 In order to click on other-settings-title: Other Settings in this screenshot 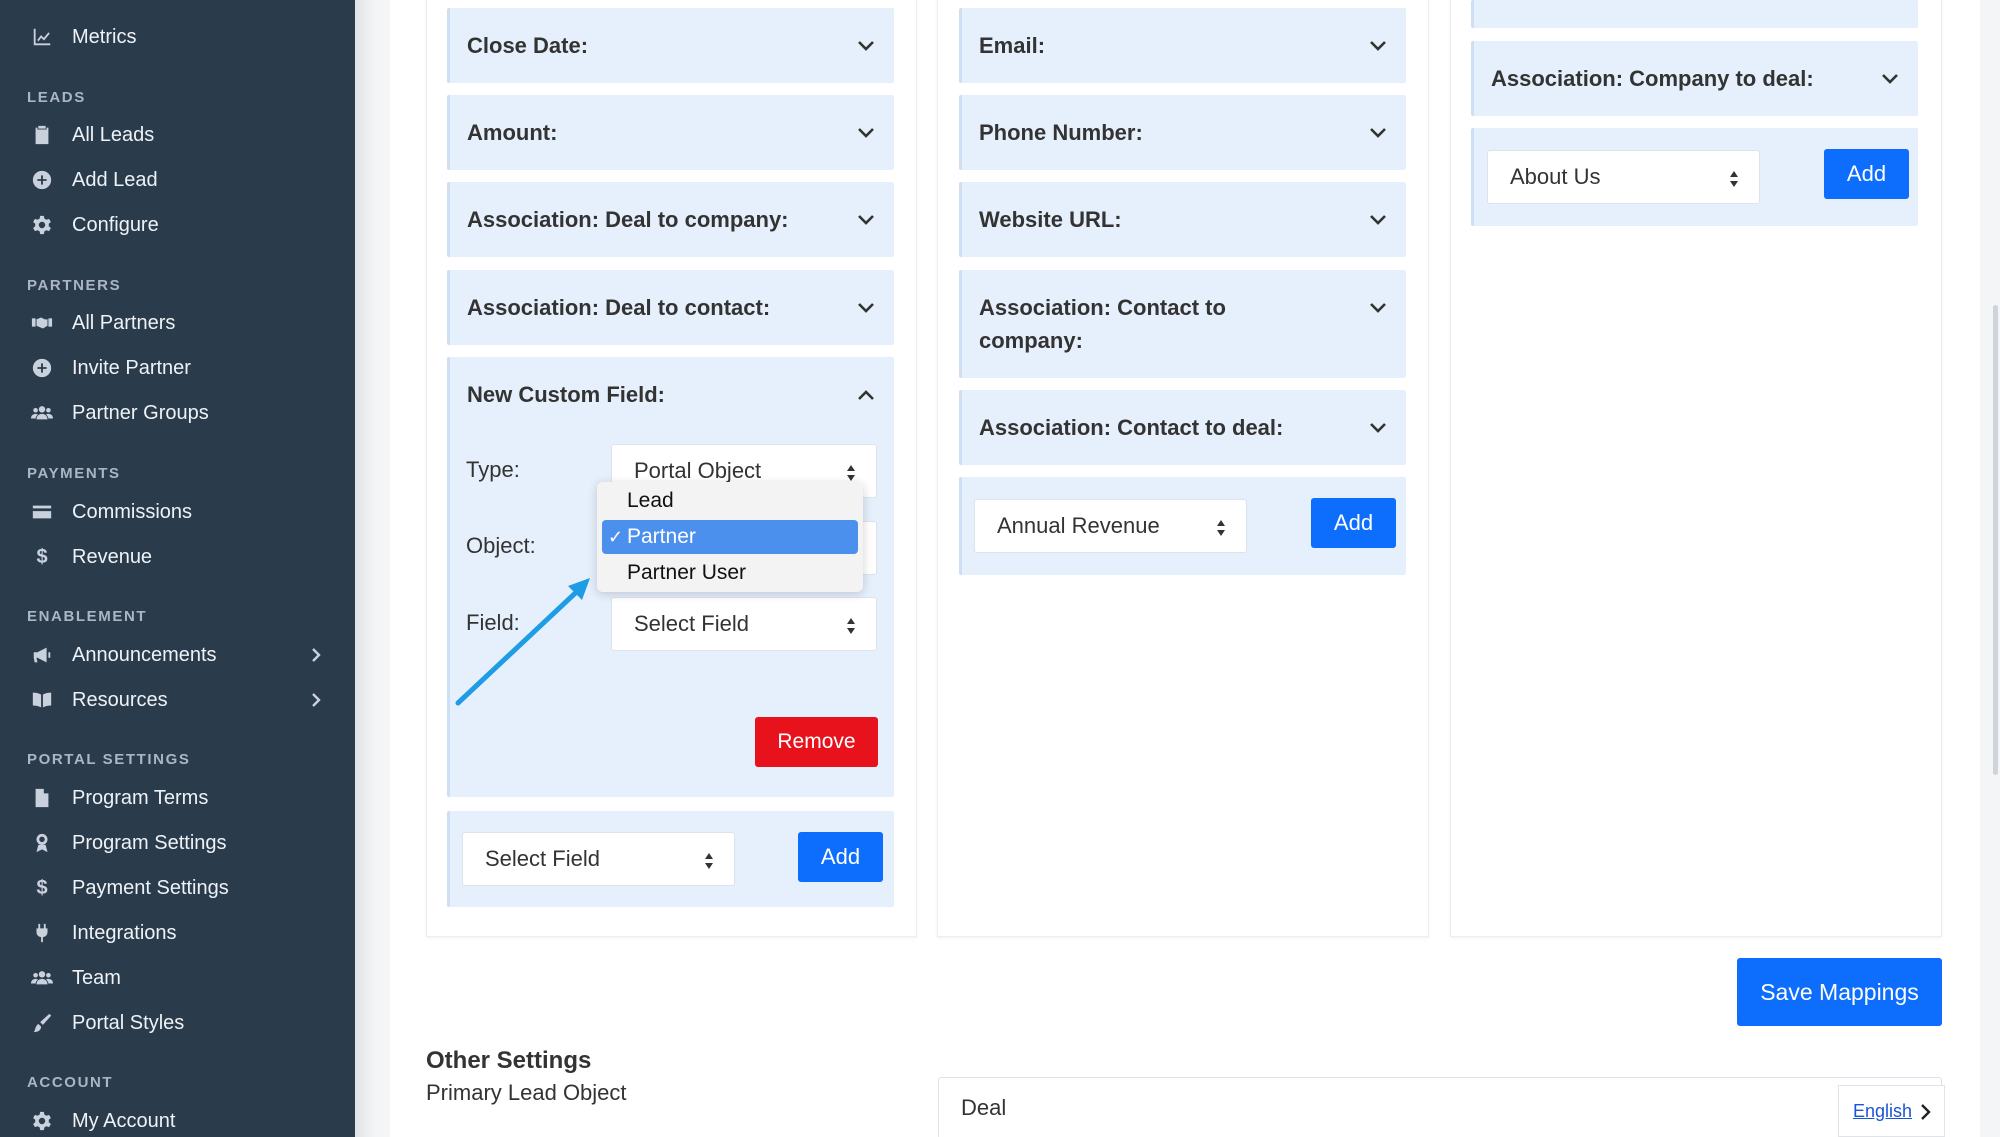, I will do `click(509, 1060)`.